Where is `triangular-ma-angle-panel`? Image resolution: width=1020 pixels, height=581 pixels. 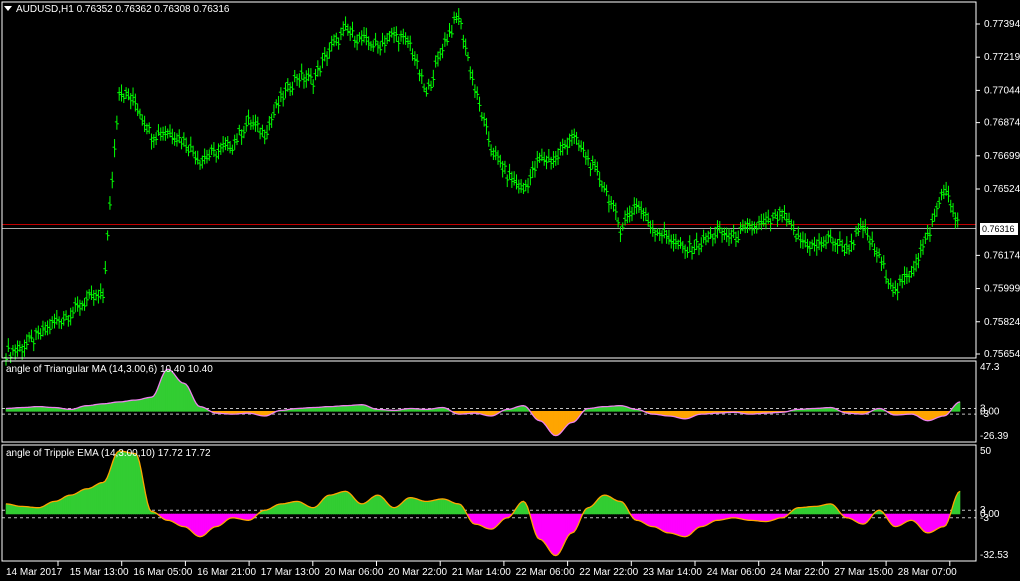
triangular-ma-angle-panel is located at coordinates (489, 402).